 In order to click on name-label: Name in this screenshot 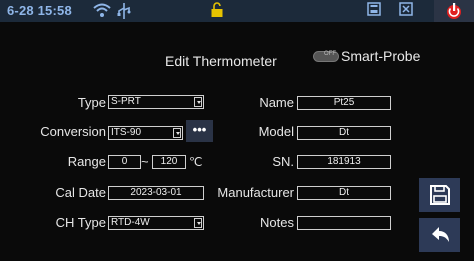, I will do `click(276, 102)`.